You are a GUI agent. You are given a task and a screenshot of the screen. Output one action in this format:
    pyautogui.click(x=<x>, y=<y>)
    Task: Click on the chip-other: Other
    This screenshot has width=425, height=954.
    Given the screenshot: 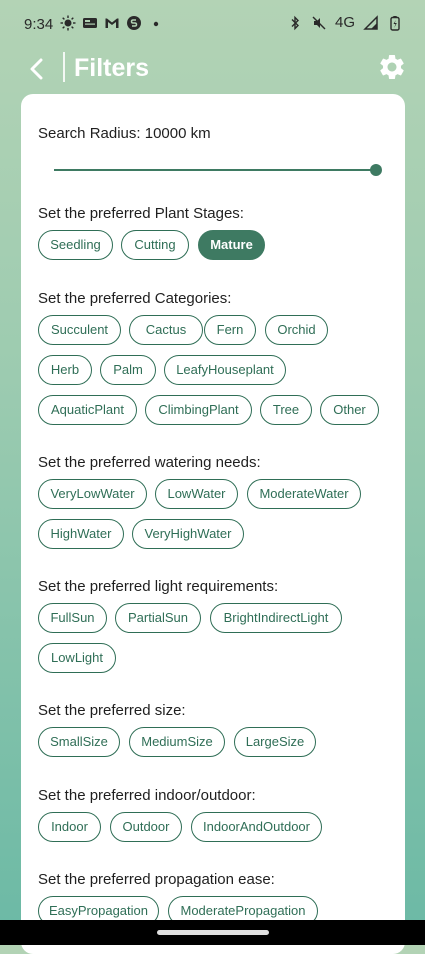 What is the action you would take?
    pyautogui.click(x=349, y=410)
    